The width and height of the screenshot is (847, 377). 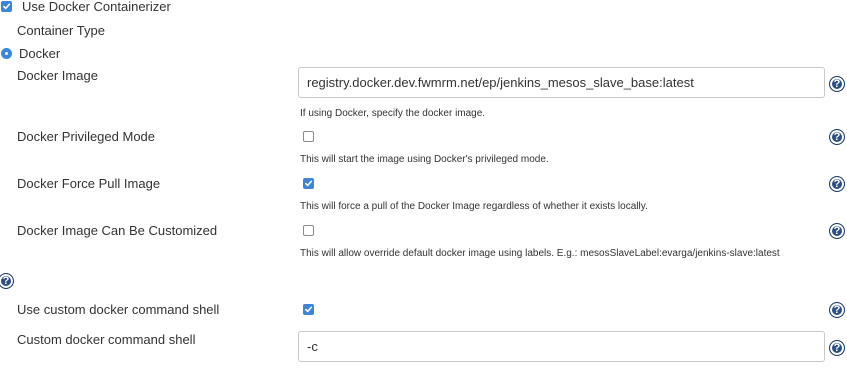 What do you see at coordinates (96, 7) in the screenshot?
I see `use-docker-label: Use Docker Containerizer` at bounding box center [96, 7].